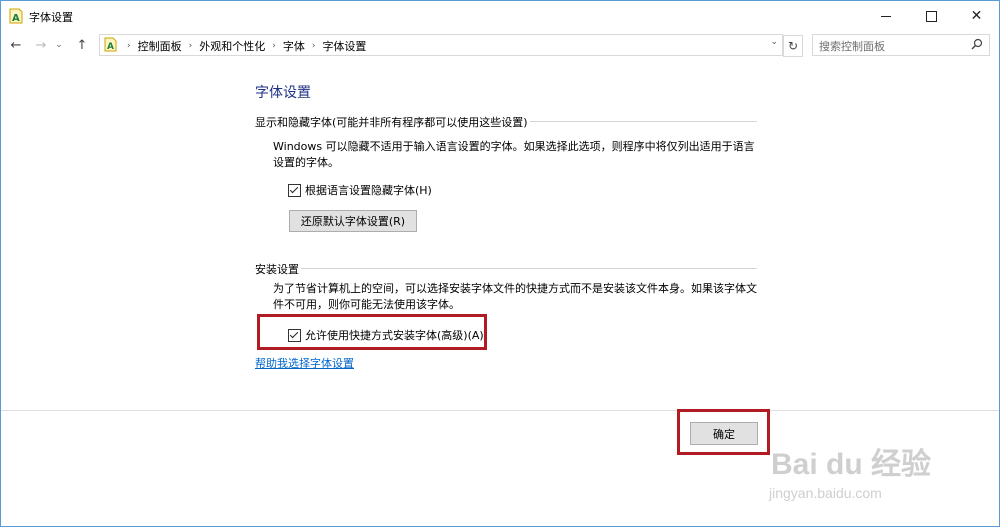  I want to click on install-group-label: 安装设置, so click(278, 269).